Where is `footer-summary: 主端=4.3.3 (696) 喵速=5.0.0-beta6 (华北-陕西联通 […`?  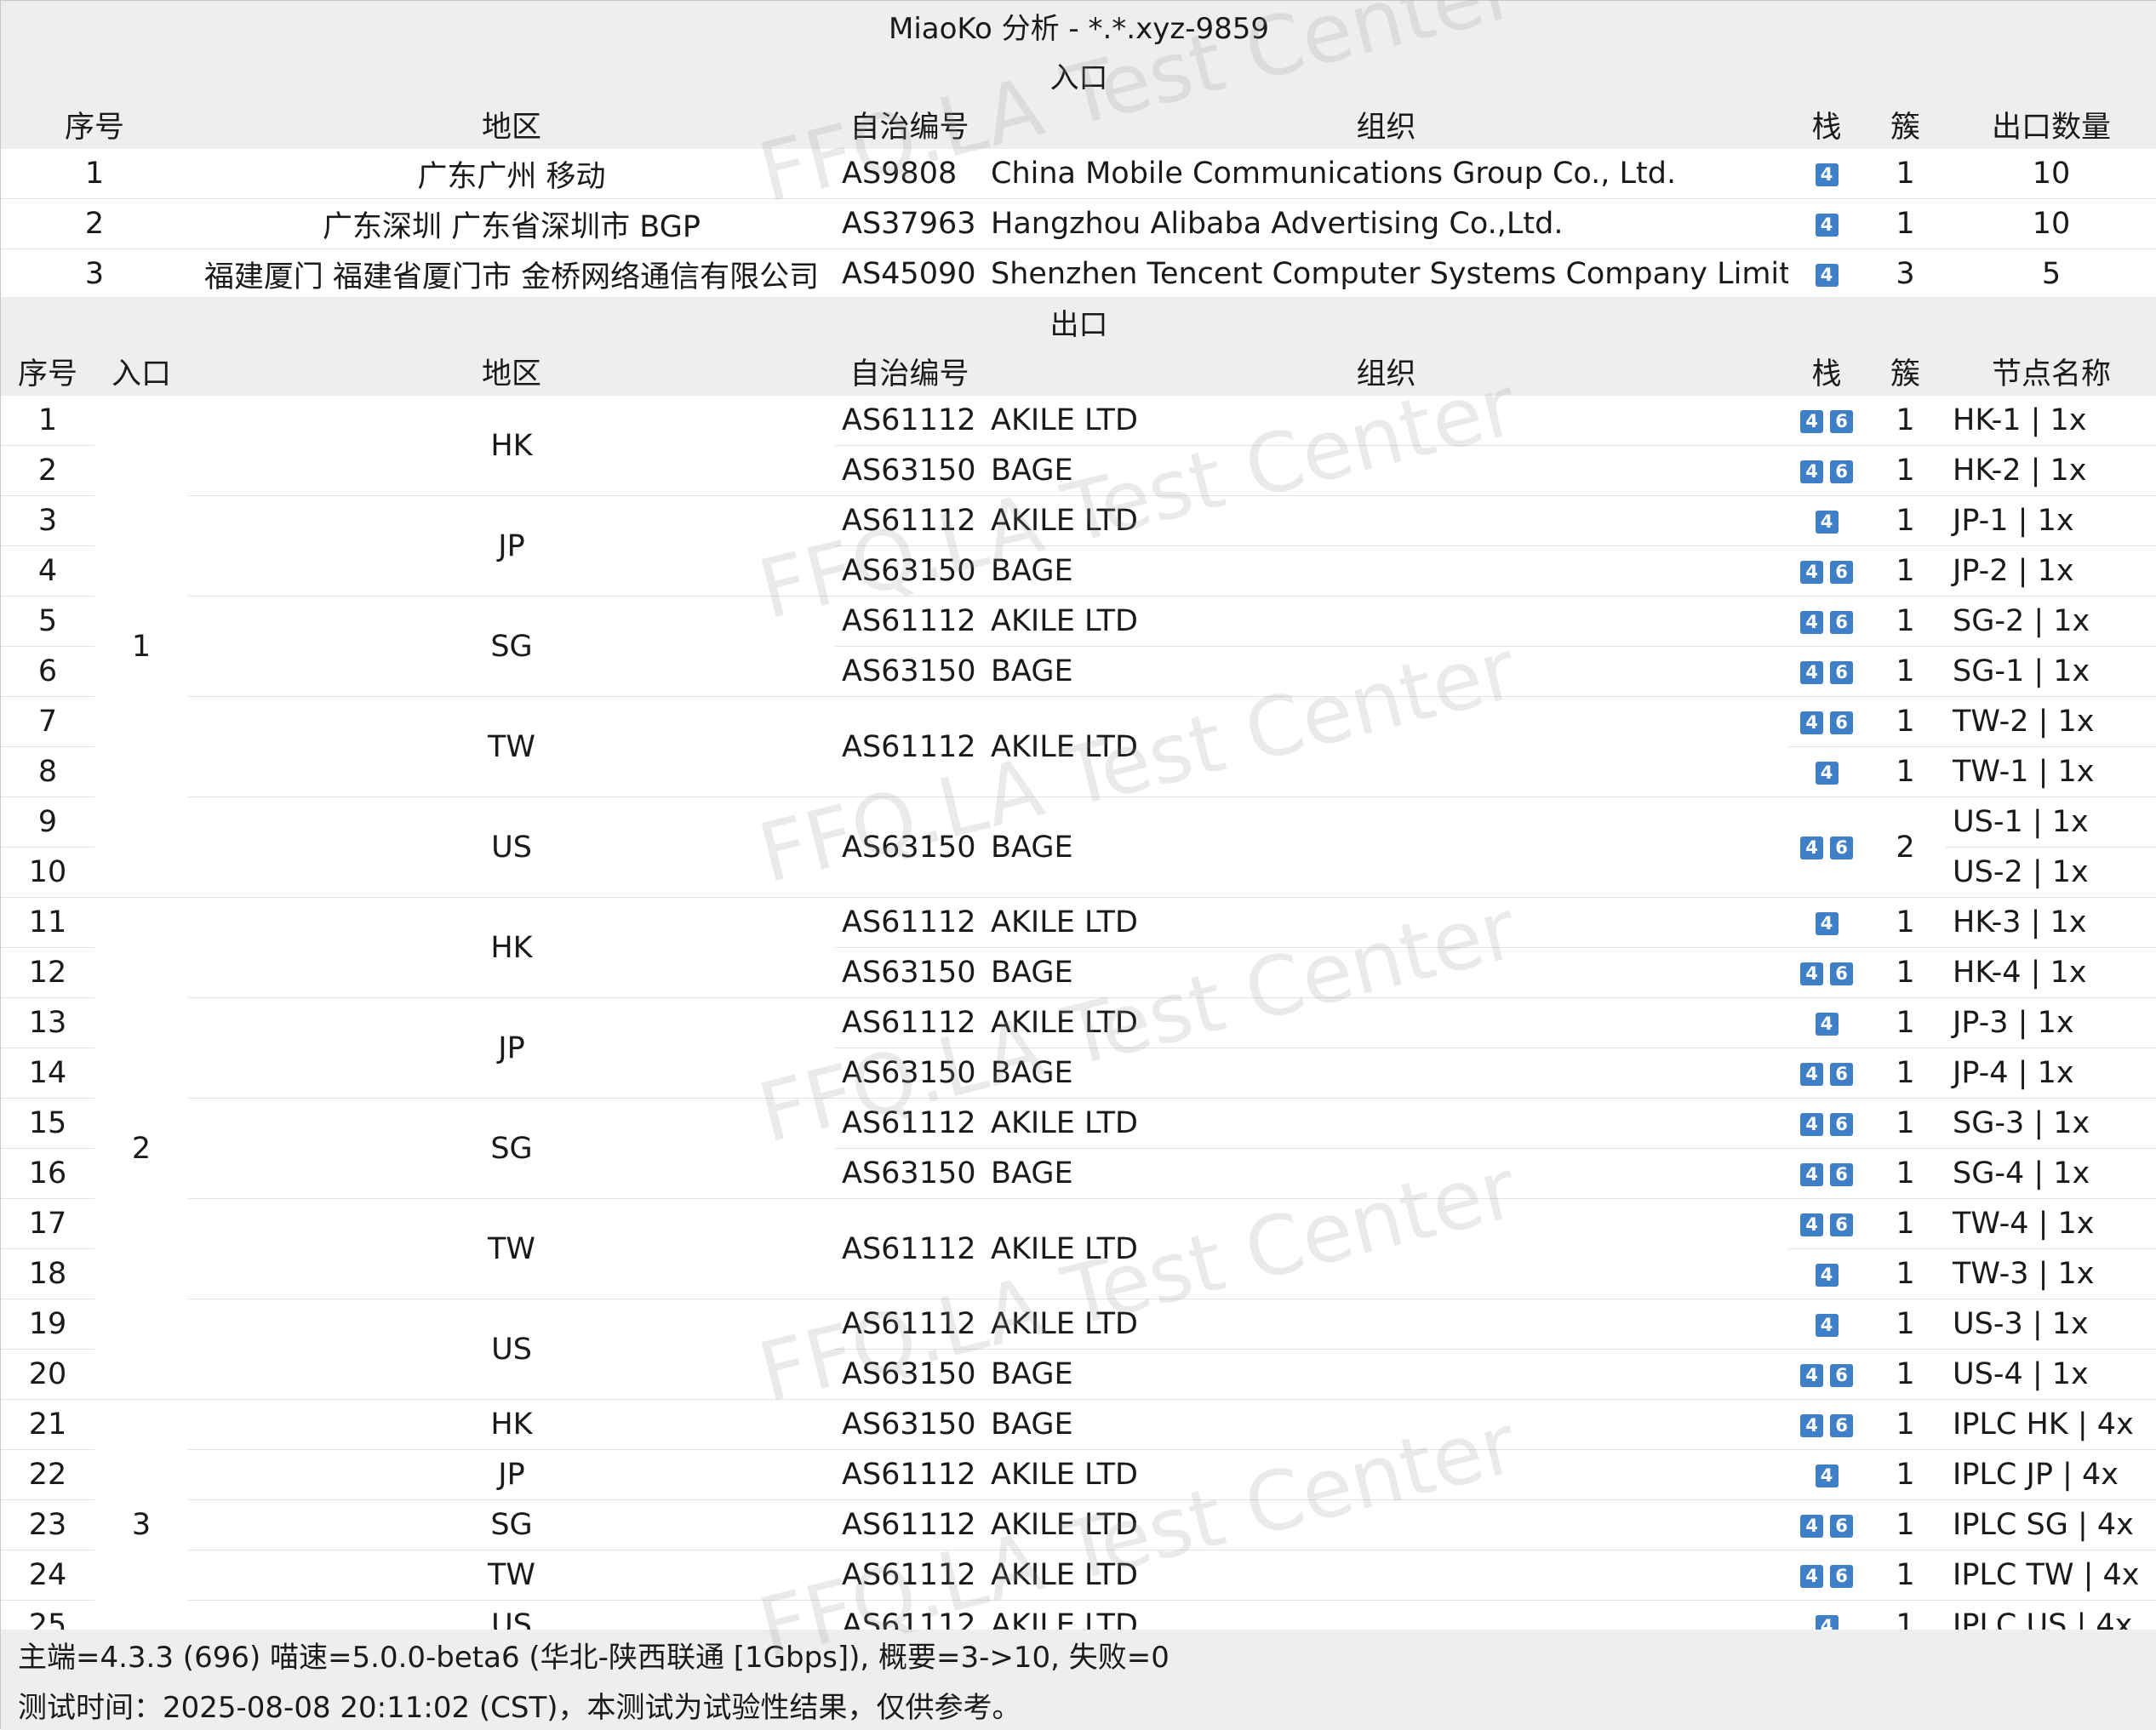 footer-summary: 主端=4.3.3 (696) 喵速=5.0.0-beta6 (华北-陕西联通 [… is located at coordinates (594, 1658).